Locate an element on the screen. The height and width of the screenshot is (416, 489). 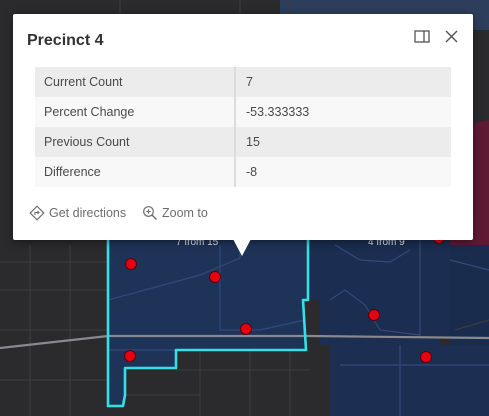
field-name: Percent Change is located at coordinates (135, 112).